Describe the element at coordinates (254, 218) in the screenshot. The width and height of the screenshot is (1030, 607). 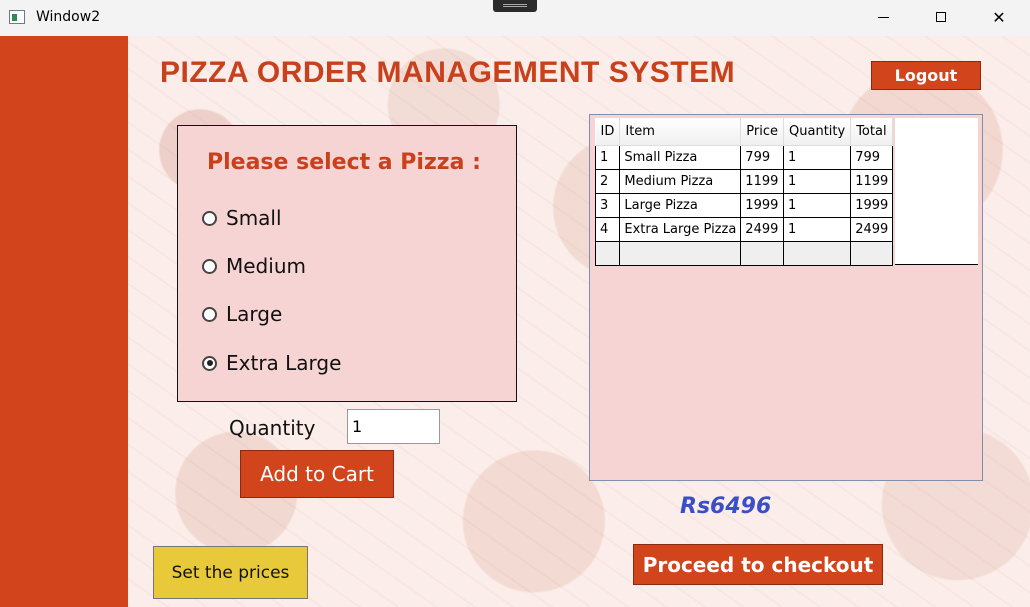
I see `radio-label: Small` at that location.